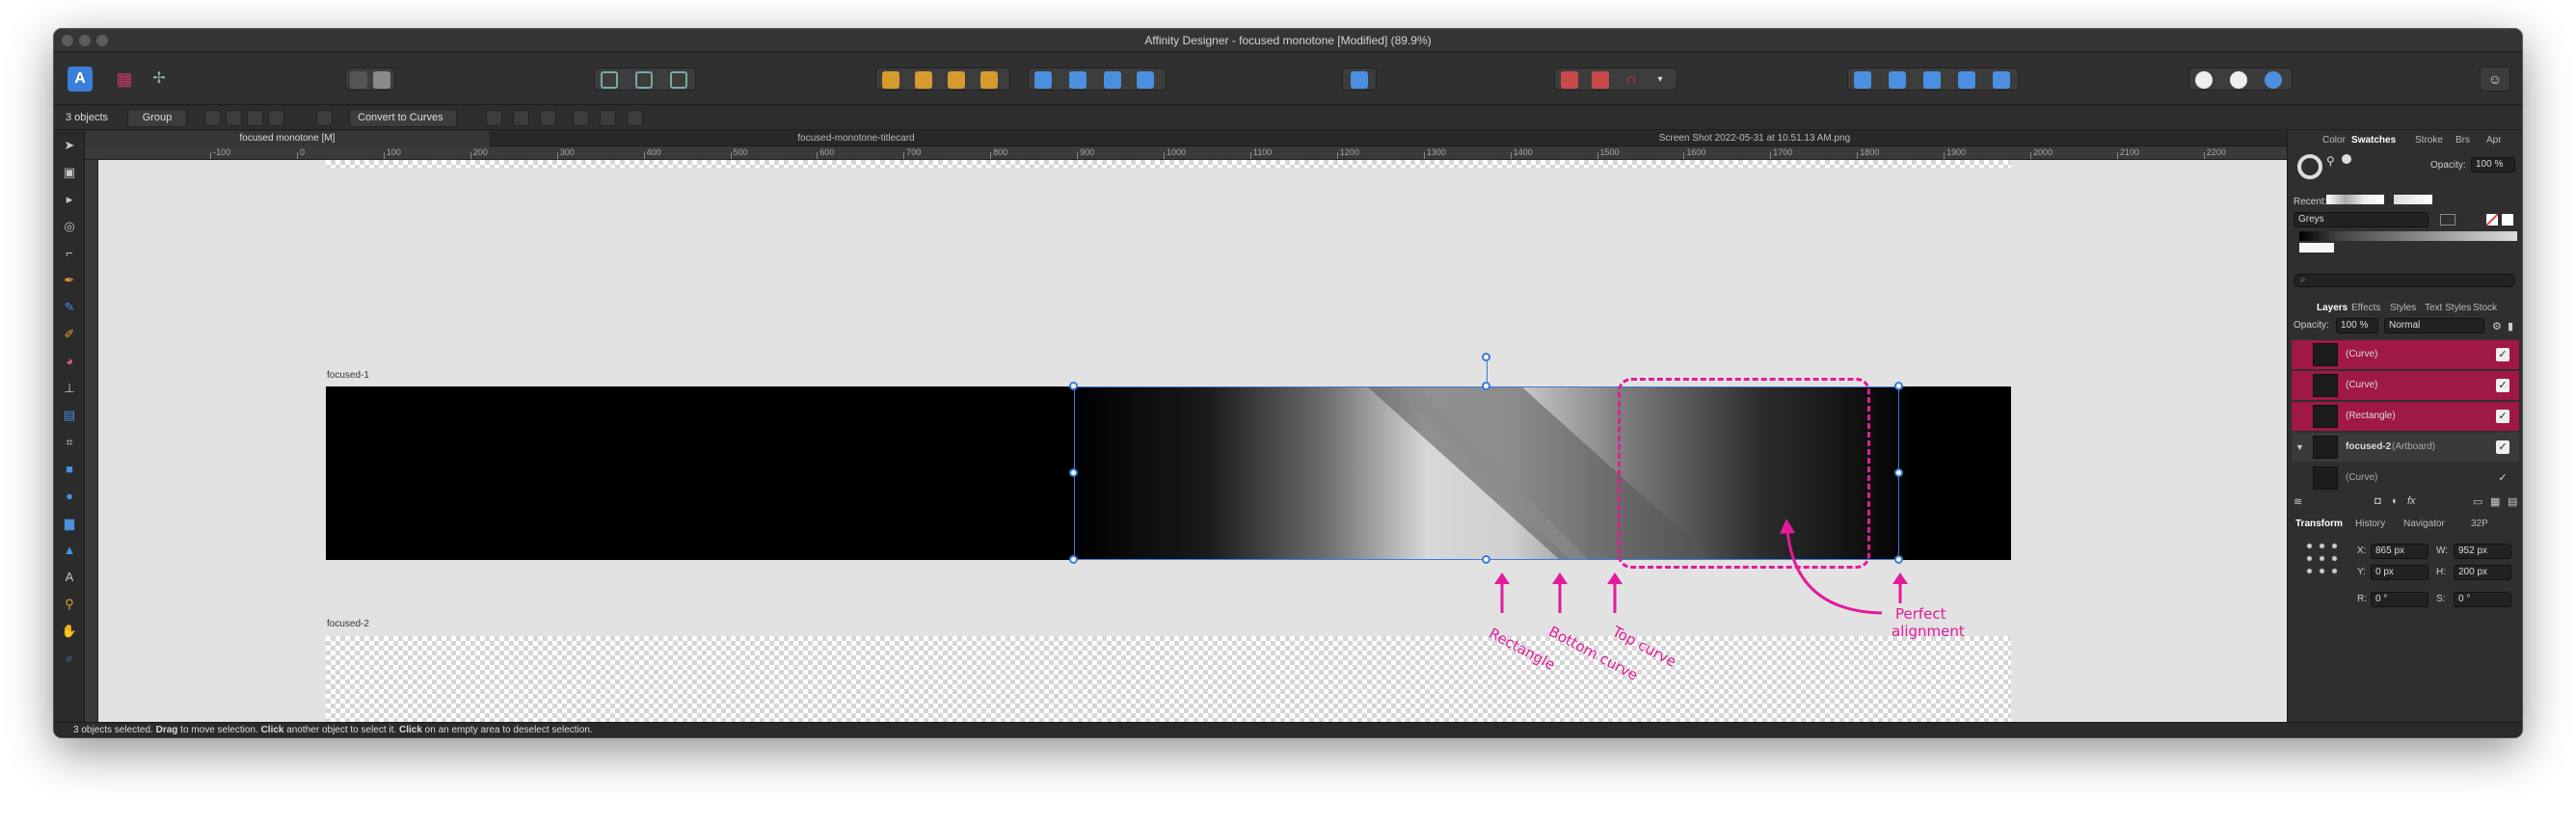 The height and width of the screenshot is (825, 2576). Describe the element at coordinates (2406, 447) in the screenshot. I see `layer-row: ▼ focused-2 (Artboard) ✓` at that location.